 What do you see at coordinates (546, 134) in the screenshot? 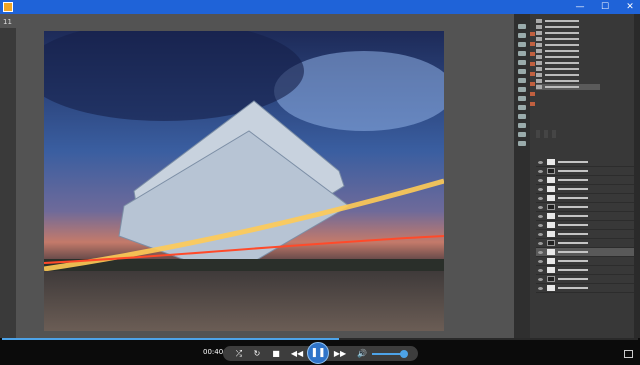
I see `tab-channels` at bounding box center [546, 134].